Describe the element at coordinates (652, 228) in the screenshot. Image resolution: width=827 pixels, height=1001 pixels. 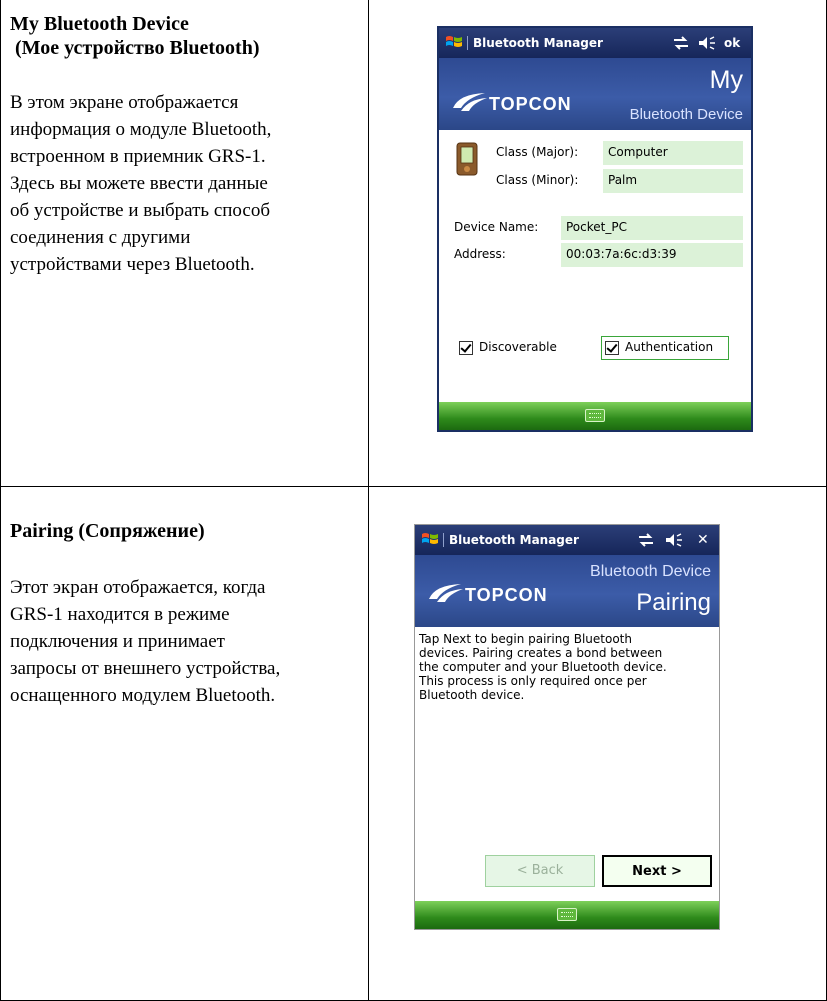
I see `device-name-value: Pocket_PC` at that location.